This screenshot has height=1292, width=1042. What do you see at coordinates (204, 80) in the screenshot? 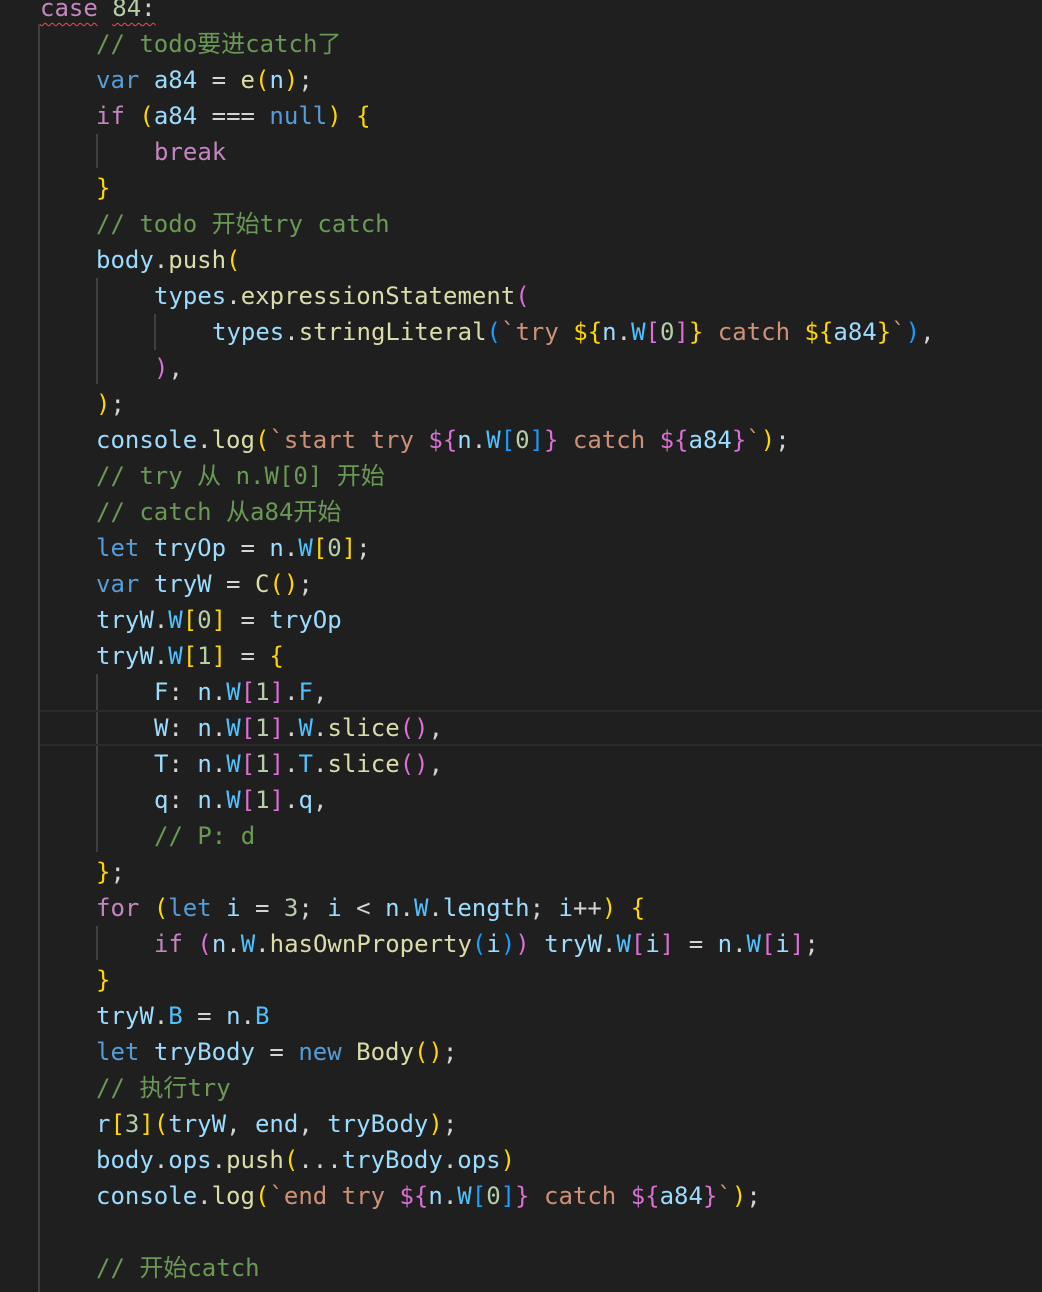
I see `code-line-content: var a84 = e(n);` at bounding box center [204, 80].